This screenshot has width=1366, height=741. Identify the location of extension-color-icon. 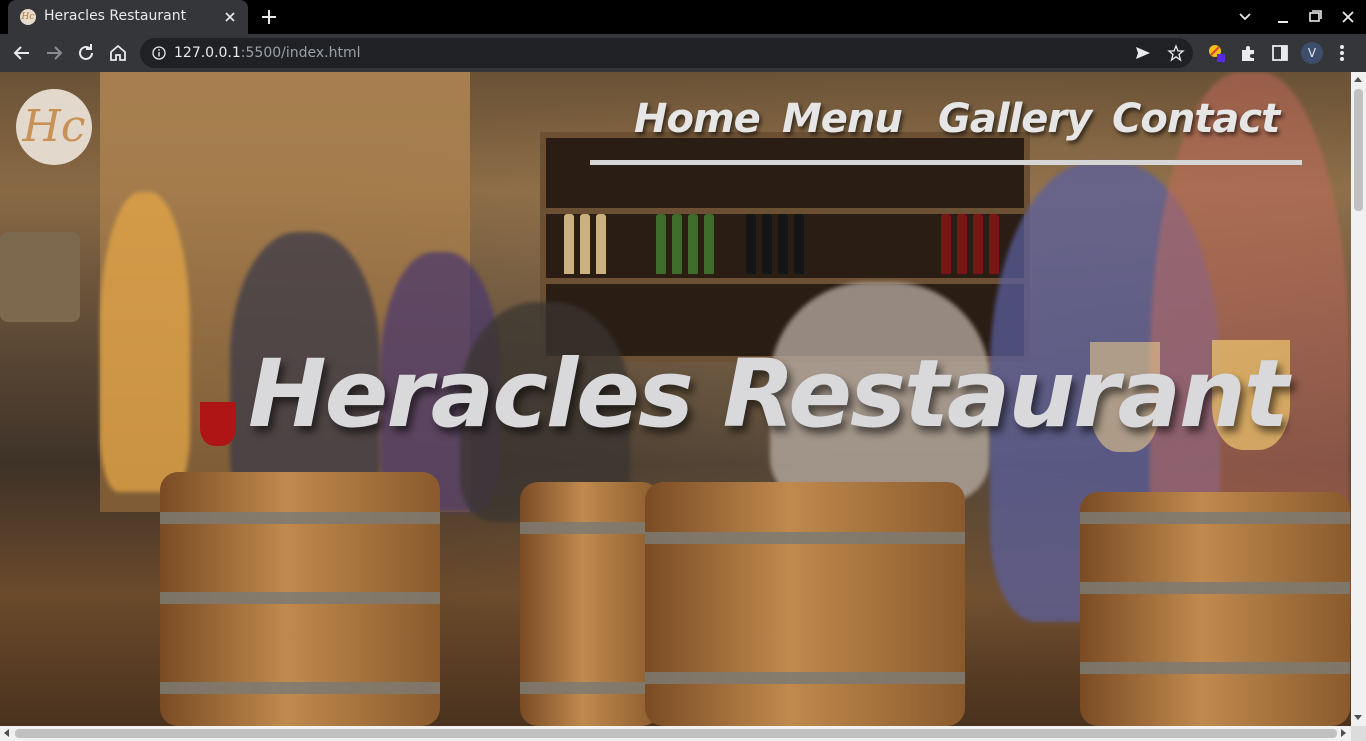
(1217, 53).